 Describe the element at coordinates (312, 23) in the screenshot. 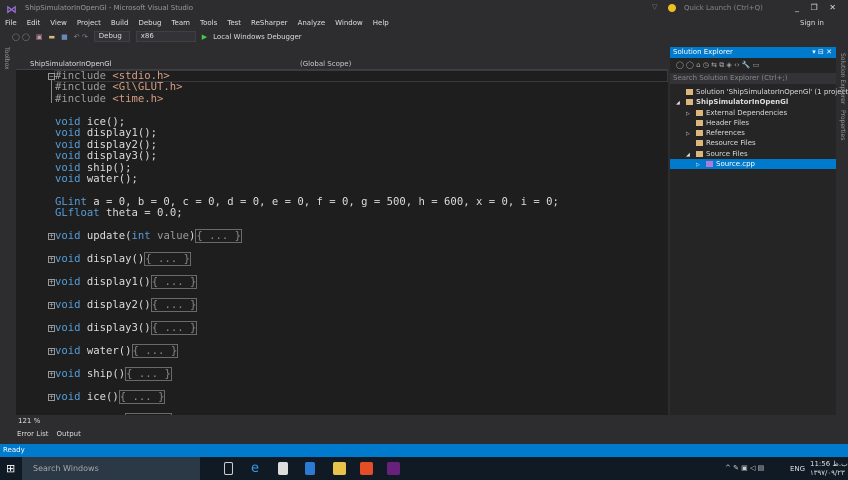

I see `menu-analyze: Analyze` at that location.